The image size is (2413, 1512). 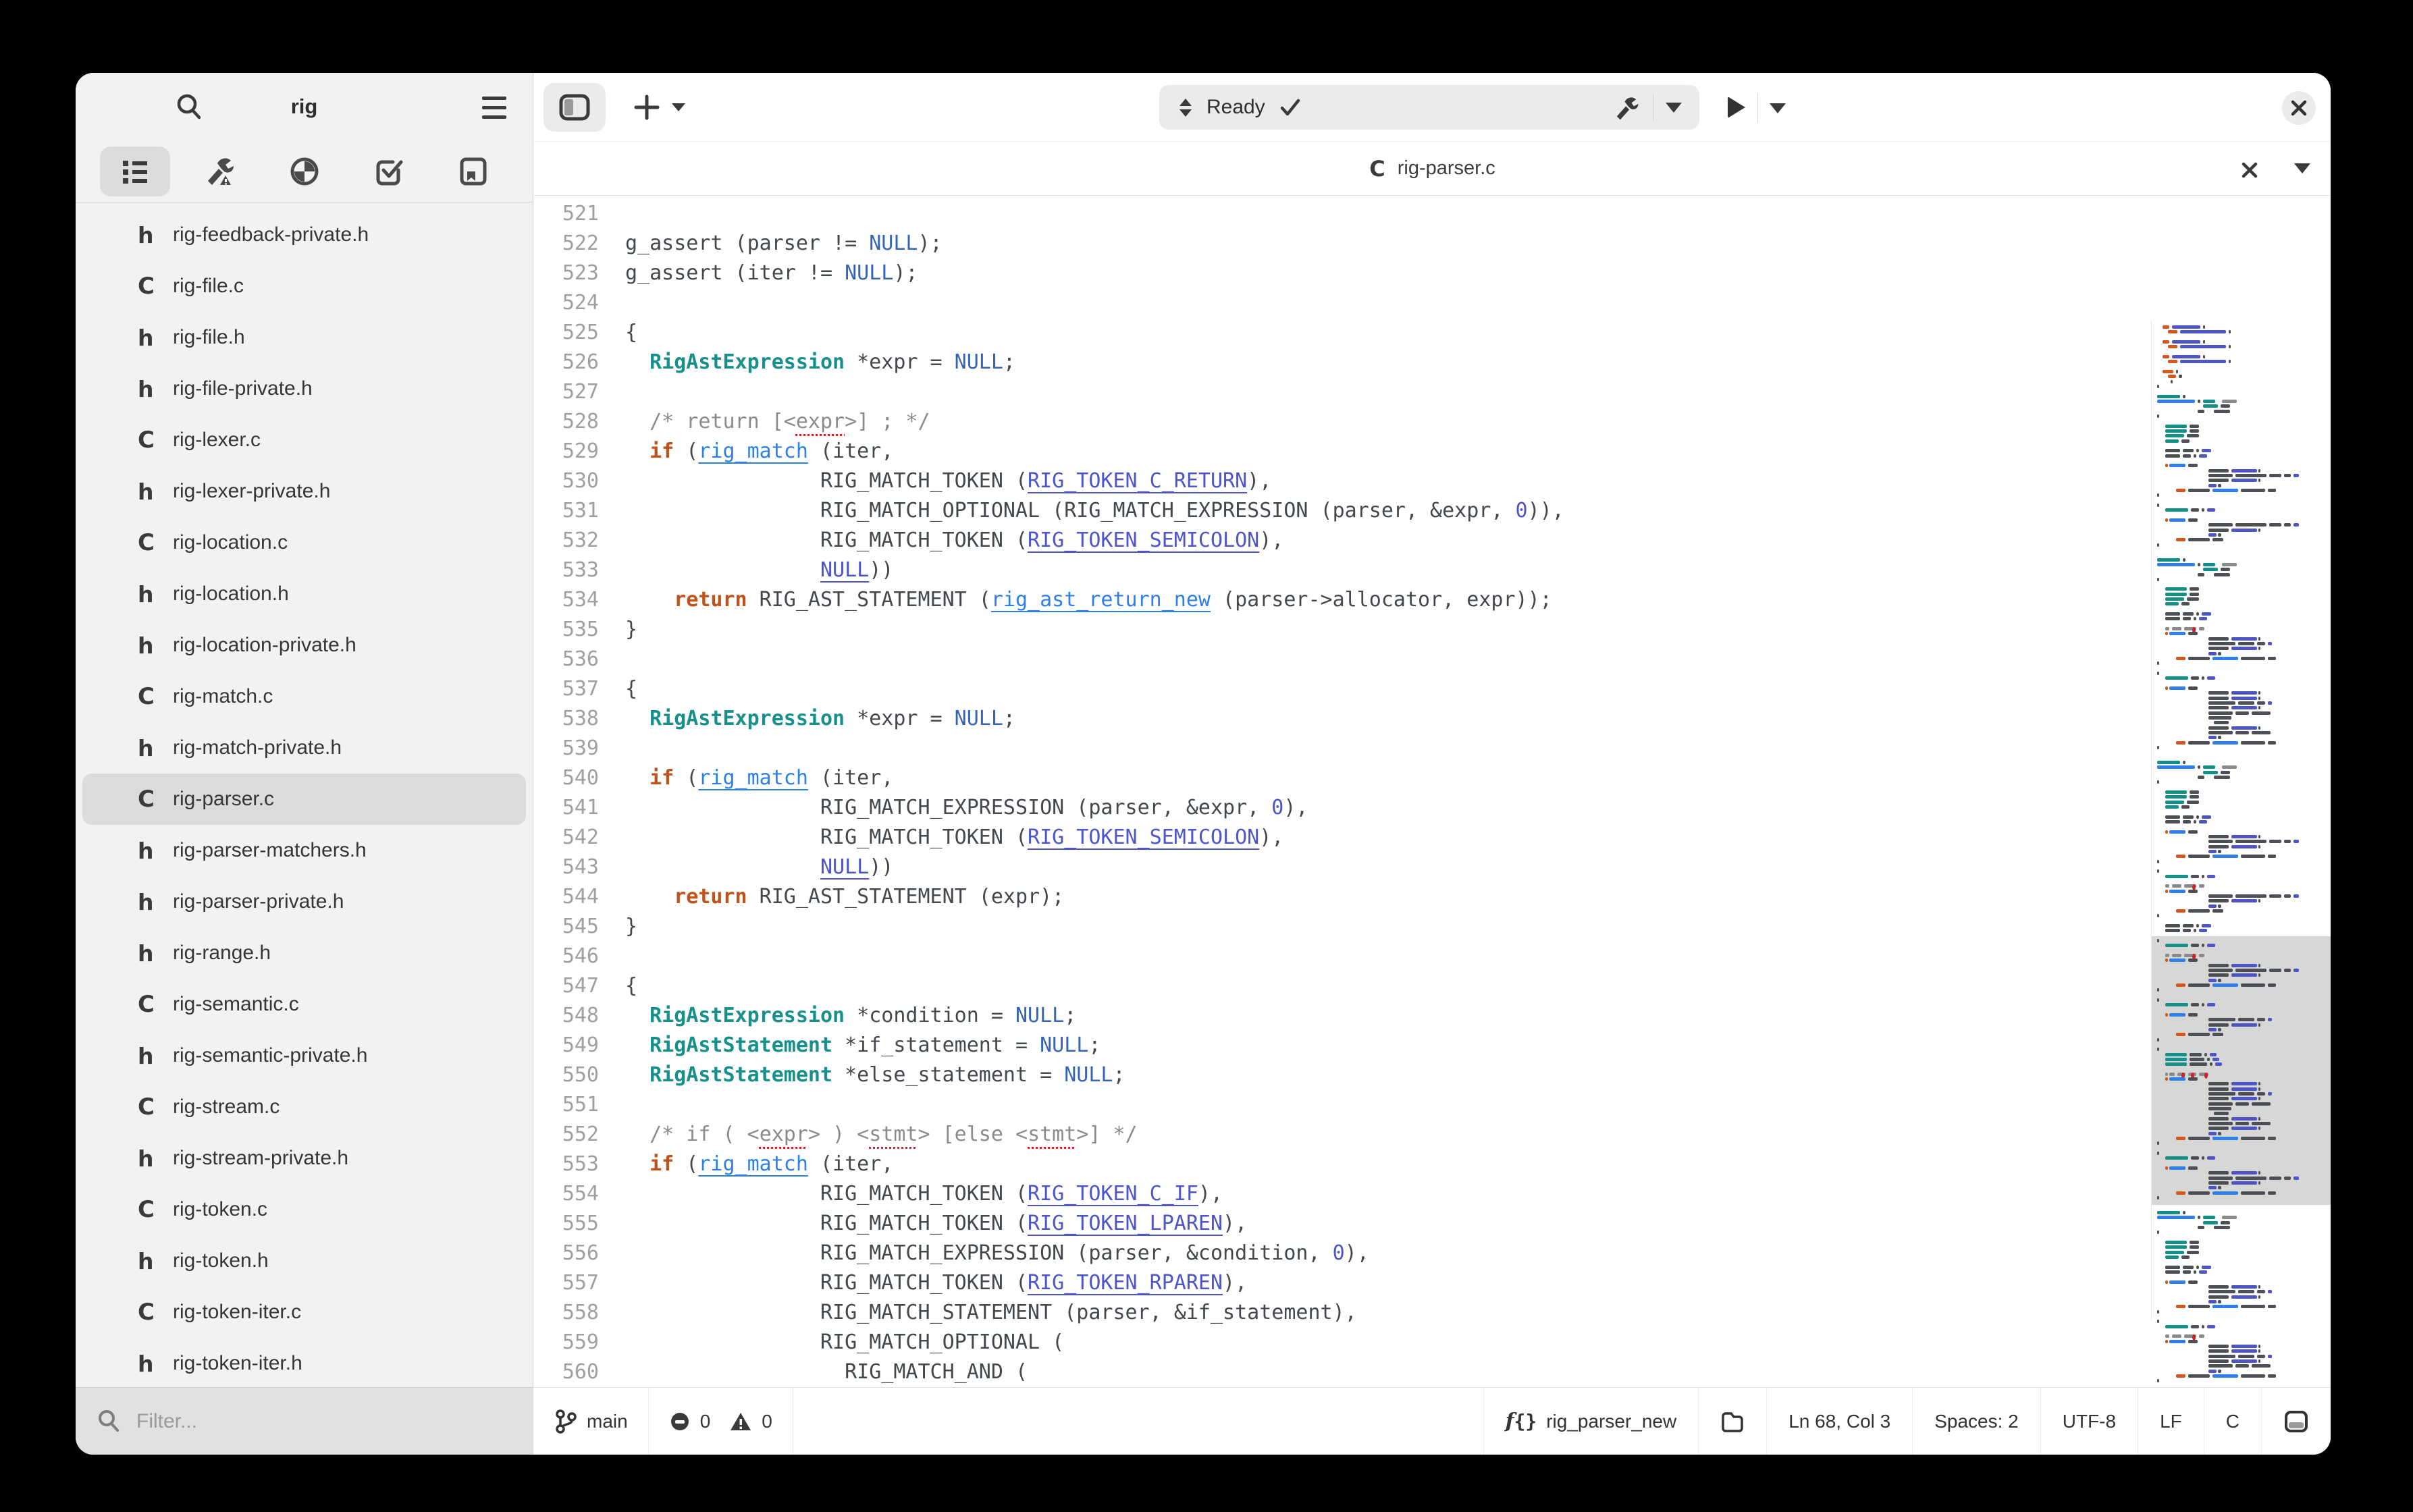 I want to click on filter-input, so click(x=324, y=1421).